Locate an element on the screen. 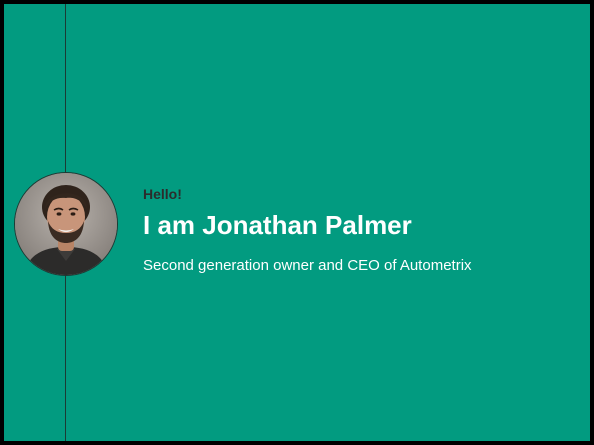  greeting-text: Hello! is located at coordinates (162, 194).